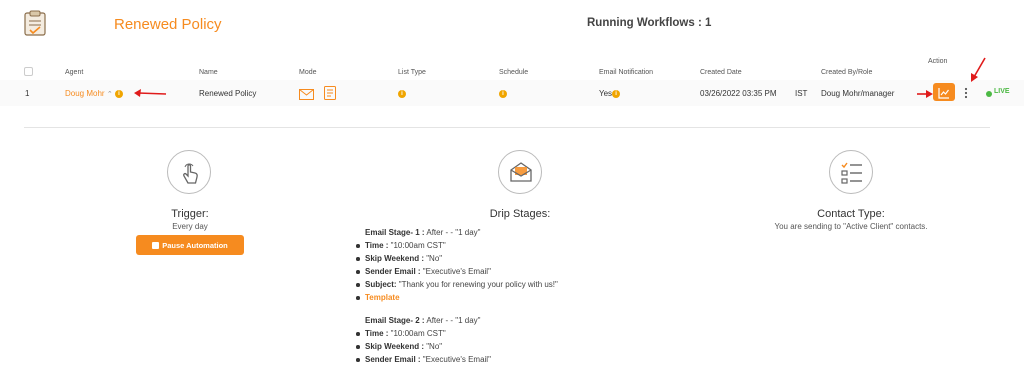 Image resolution: width=1024 pixels, height=371 pixels. I want to click on list-item: Template, so click(457, 297).